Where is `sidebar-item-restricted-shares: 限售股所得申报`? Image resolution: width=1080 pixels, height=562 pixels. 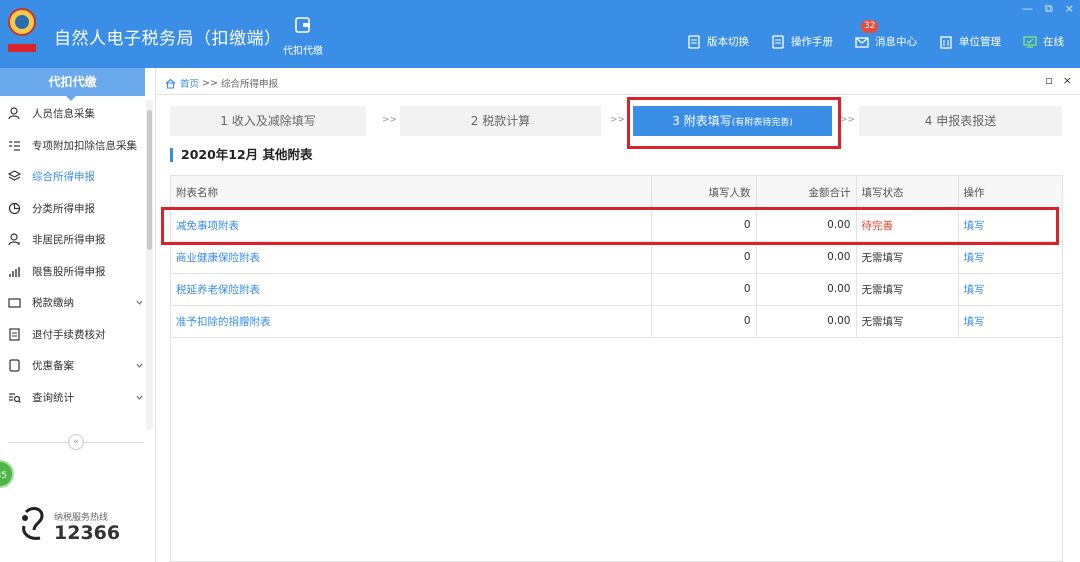
sidebar-item-restricted-shares: 限售股所得申报 is located at coordinates (72, 272).